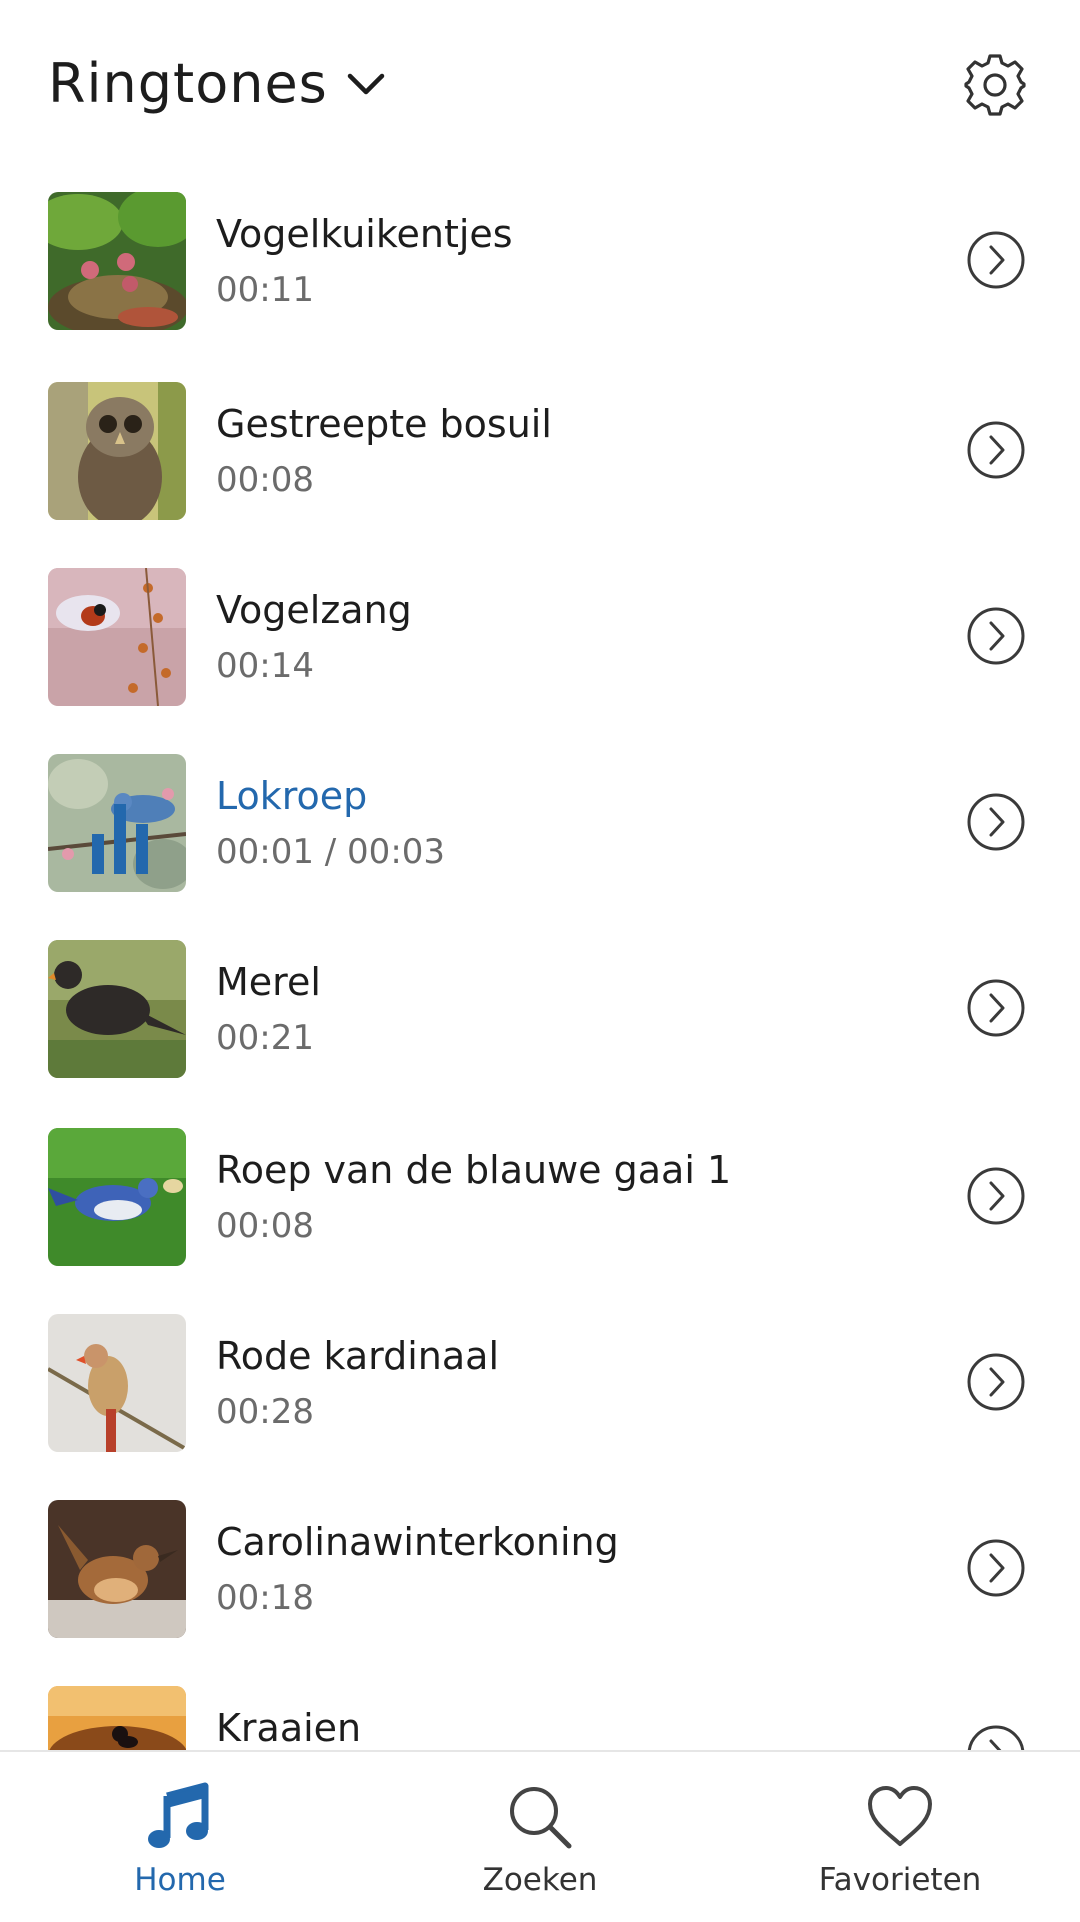 The image size is (1080, 1922). I want to click on nav-search-label: Zoeken, so click(540, 1880).